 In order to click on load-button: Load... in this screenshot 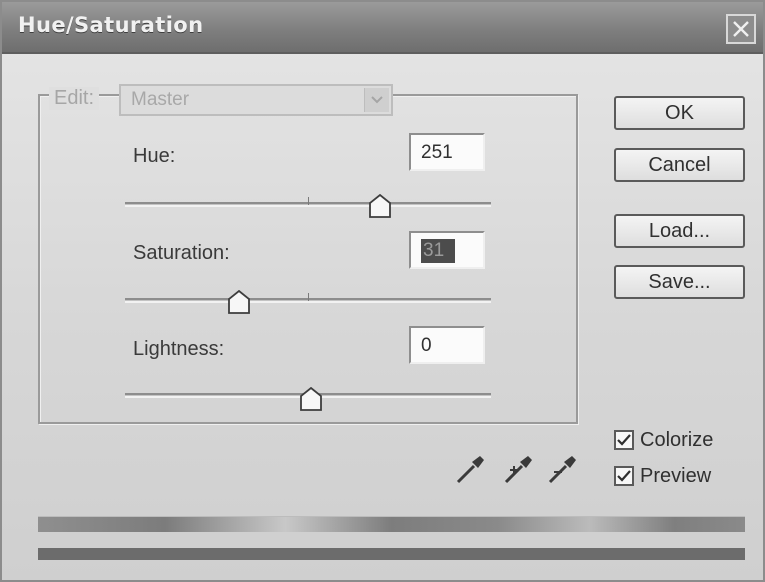, I will do `click(679, 231)`.